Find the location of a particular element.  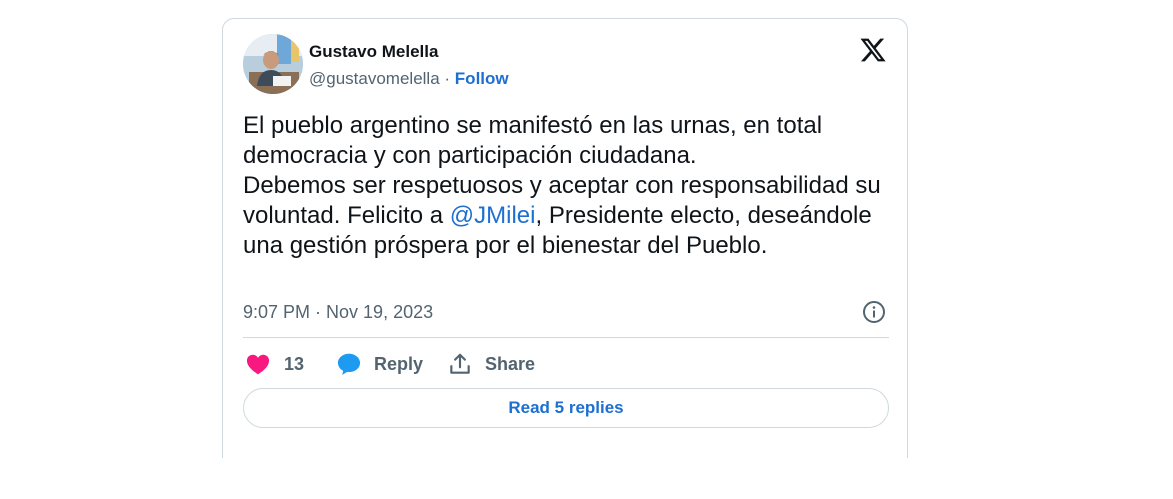

author-handle-row: @gustavomelella · Follow is located at coordinates (409, 79).